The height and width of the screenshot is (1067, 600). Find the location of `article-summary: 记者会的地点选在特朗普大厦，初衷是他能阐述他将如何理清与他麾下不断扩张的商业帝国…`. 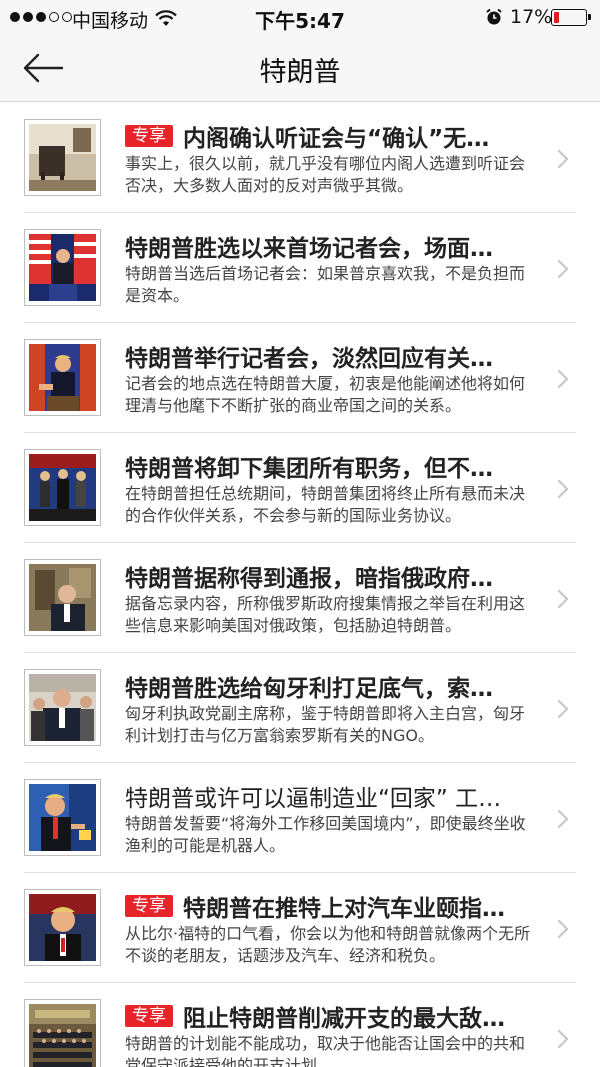

article-summary: 记者会的地点选在特朗普大厦，初衷是他能阐述他将如何理清与他麾下不断扩张的商业帝国… is located at coordinates (325, 394).